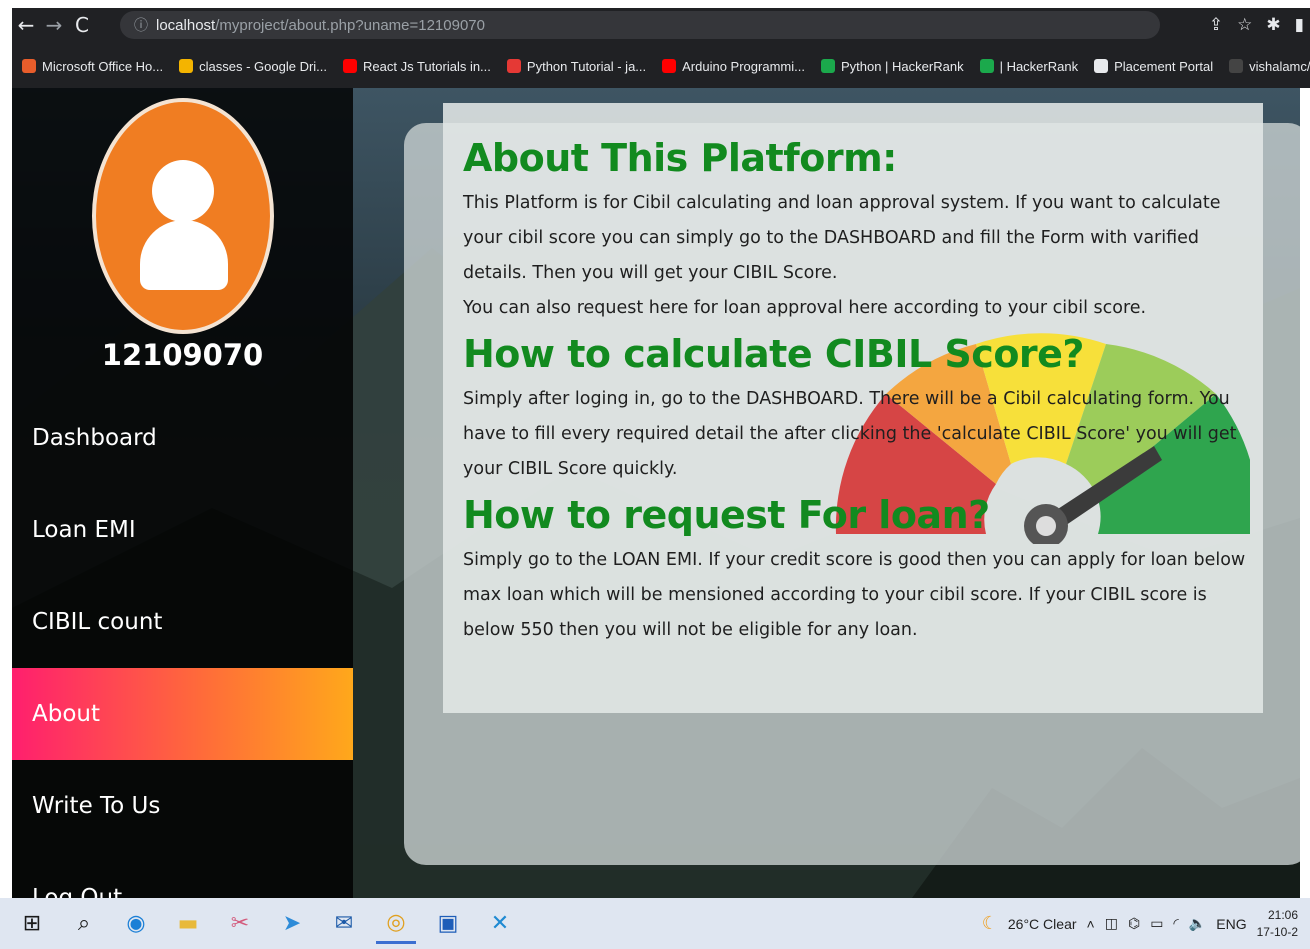  I want to click on share-icon: ⇪, so click(1216, 25).